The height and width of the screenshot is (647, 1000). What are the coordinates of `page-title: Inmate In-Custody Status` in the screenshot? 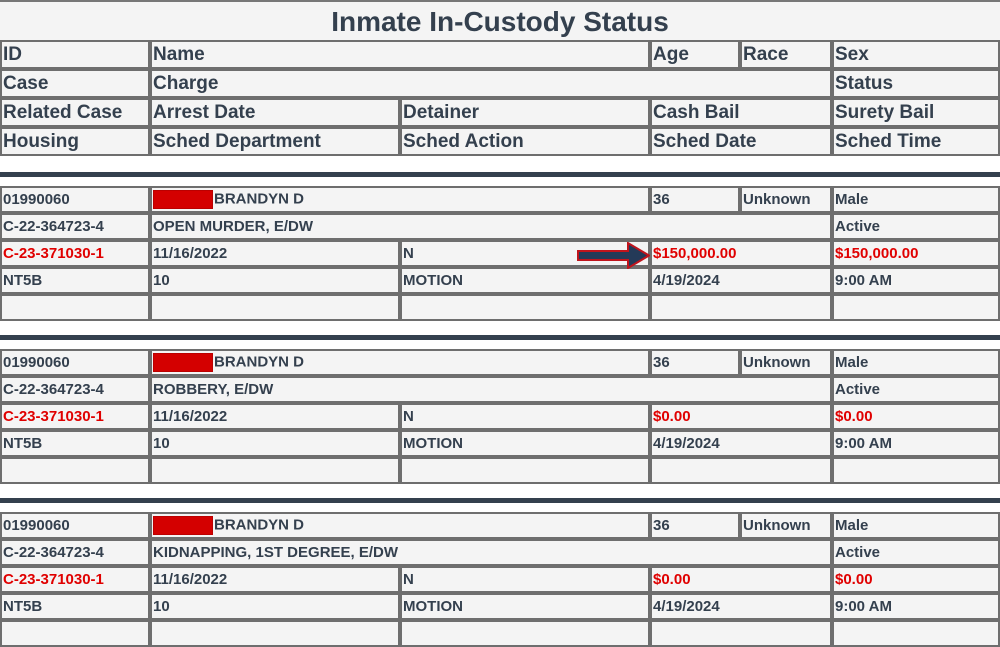 It's located at (500, 21).